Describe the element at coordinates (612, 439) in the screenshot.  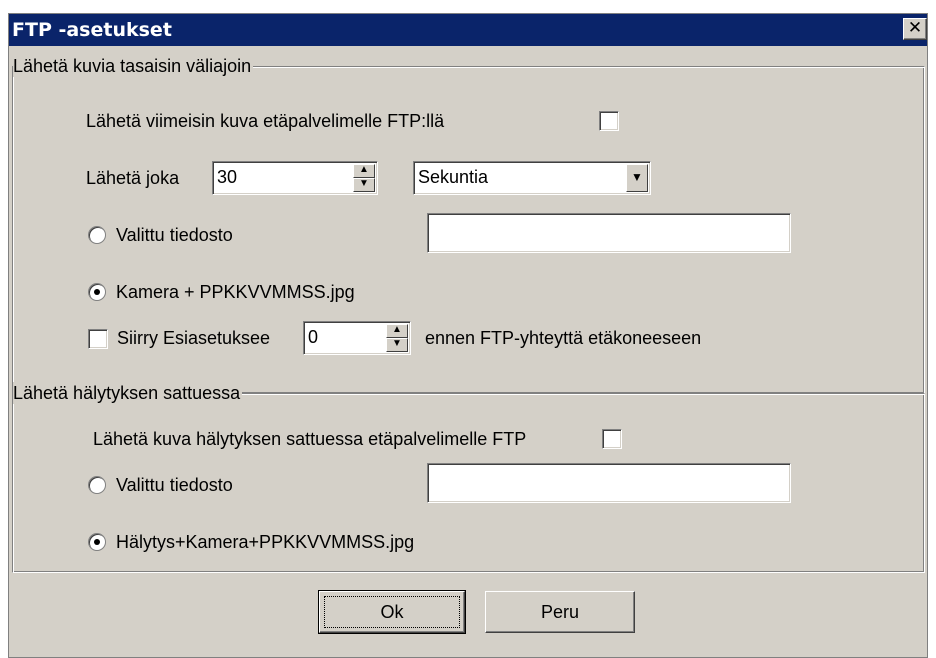
I see `send-on-alarm-checkbox` at that location.